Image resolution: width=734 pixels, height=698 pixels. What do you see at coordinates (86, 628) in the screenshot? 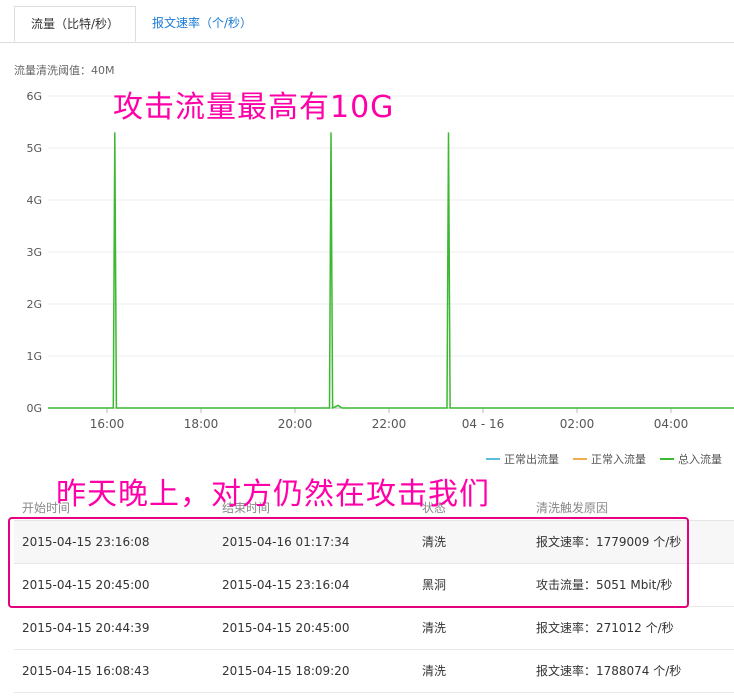
I see `cell-start-time: 2015-04-15 20:44:39` at bounding box center [86, 628].